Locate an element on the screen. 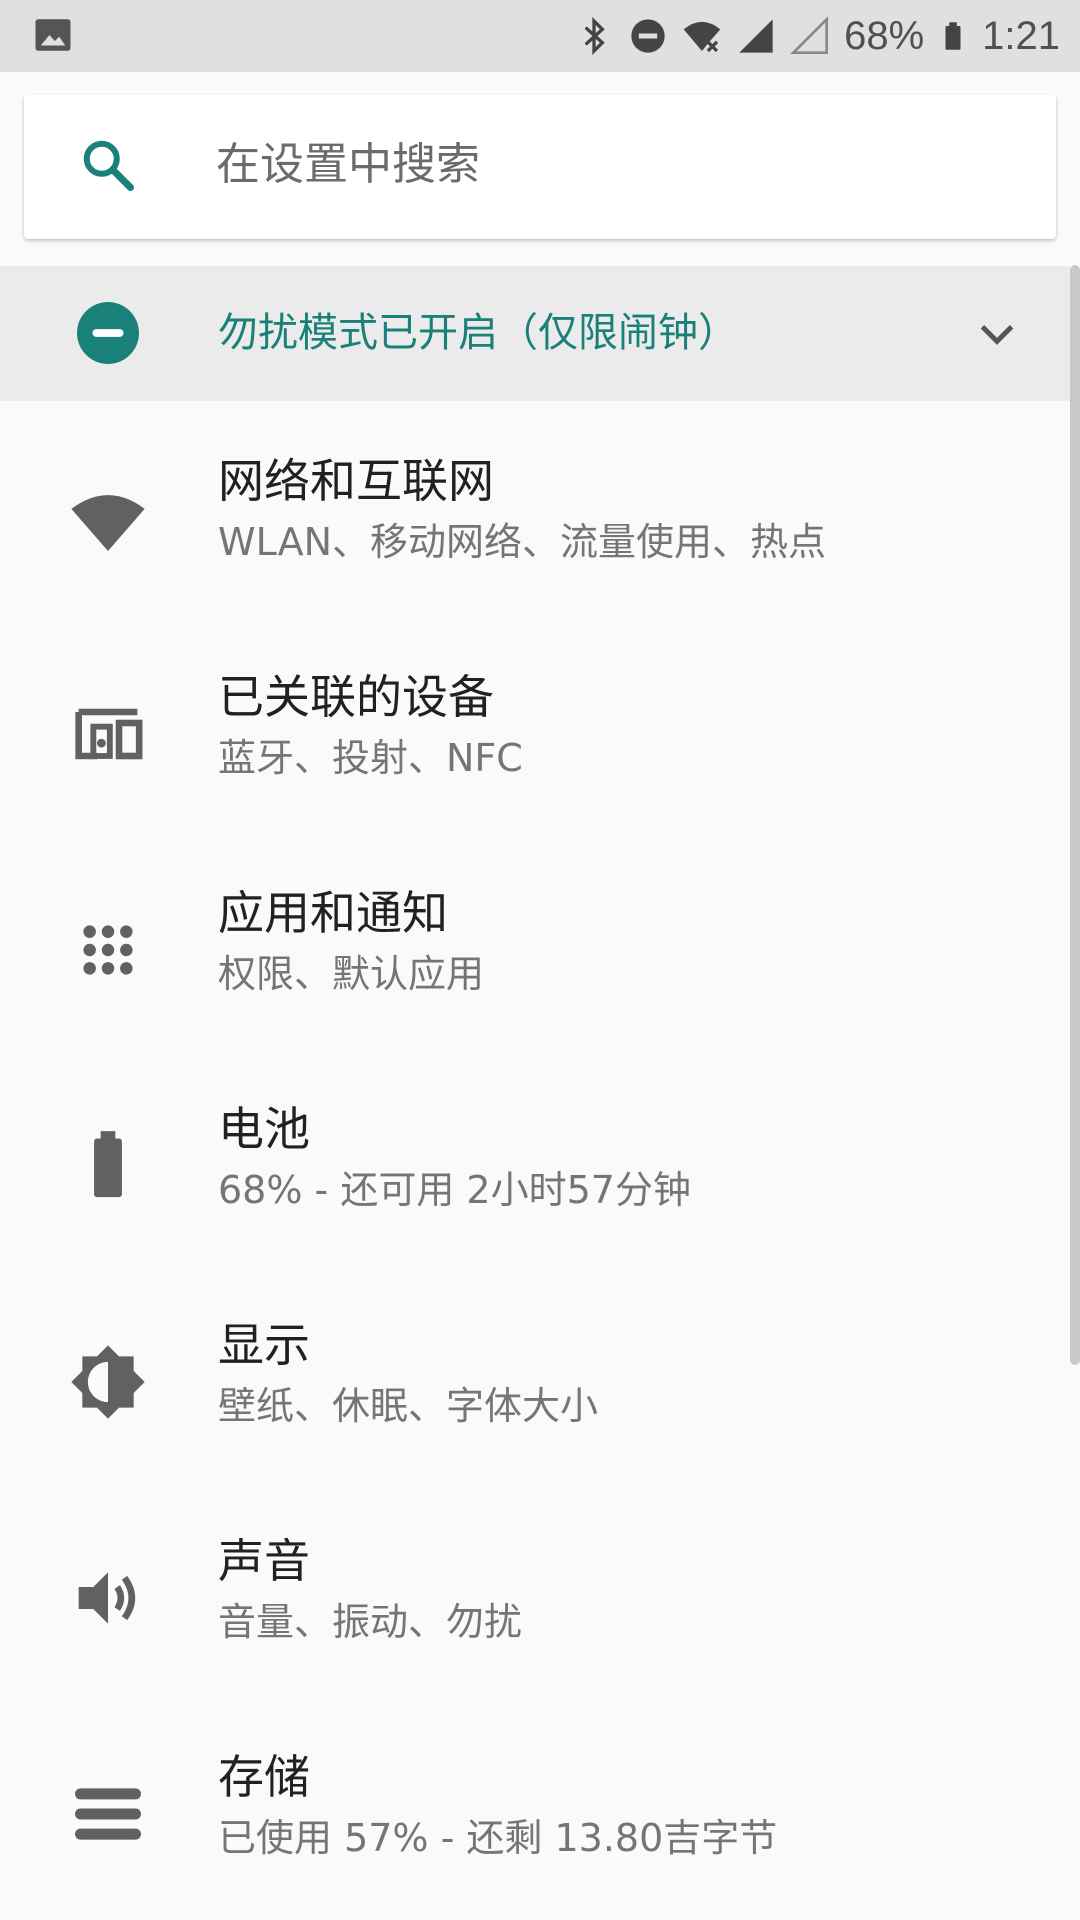 This screenshot has height=1920, width=1080. signal-icon is located at coordinates (756, 36).